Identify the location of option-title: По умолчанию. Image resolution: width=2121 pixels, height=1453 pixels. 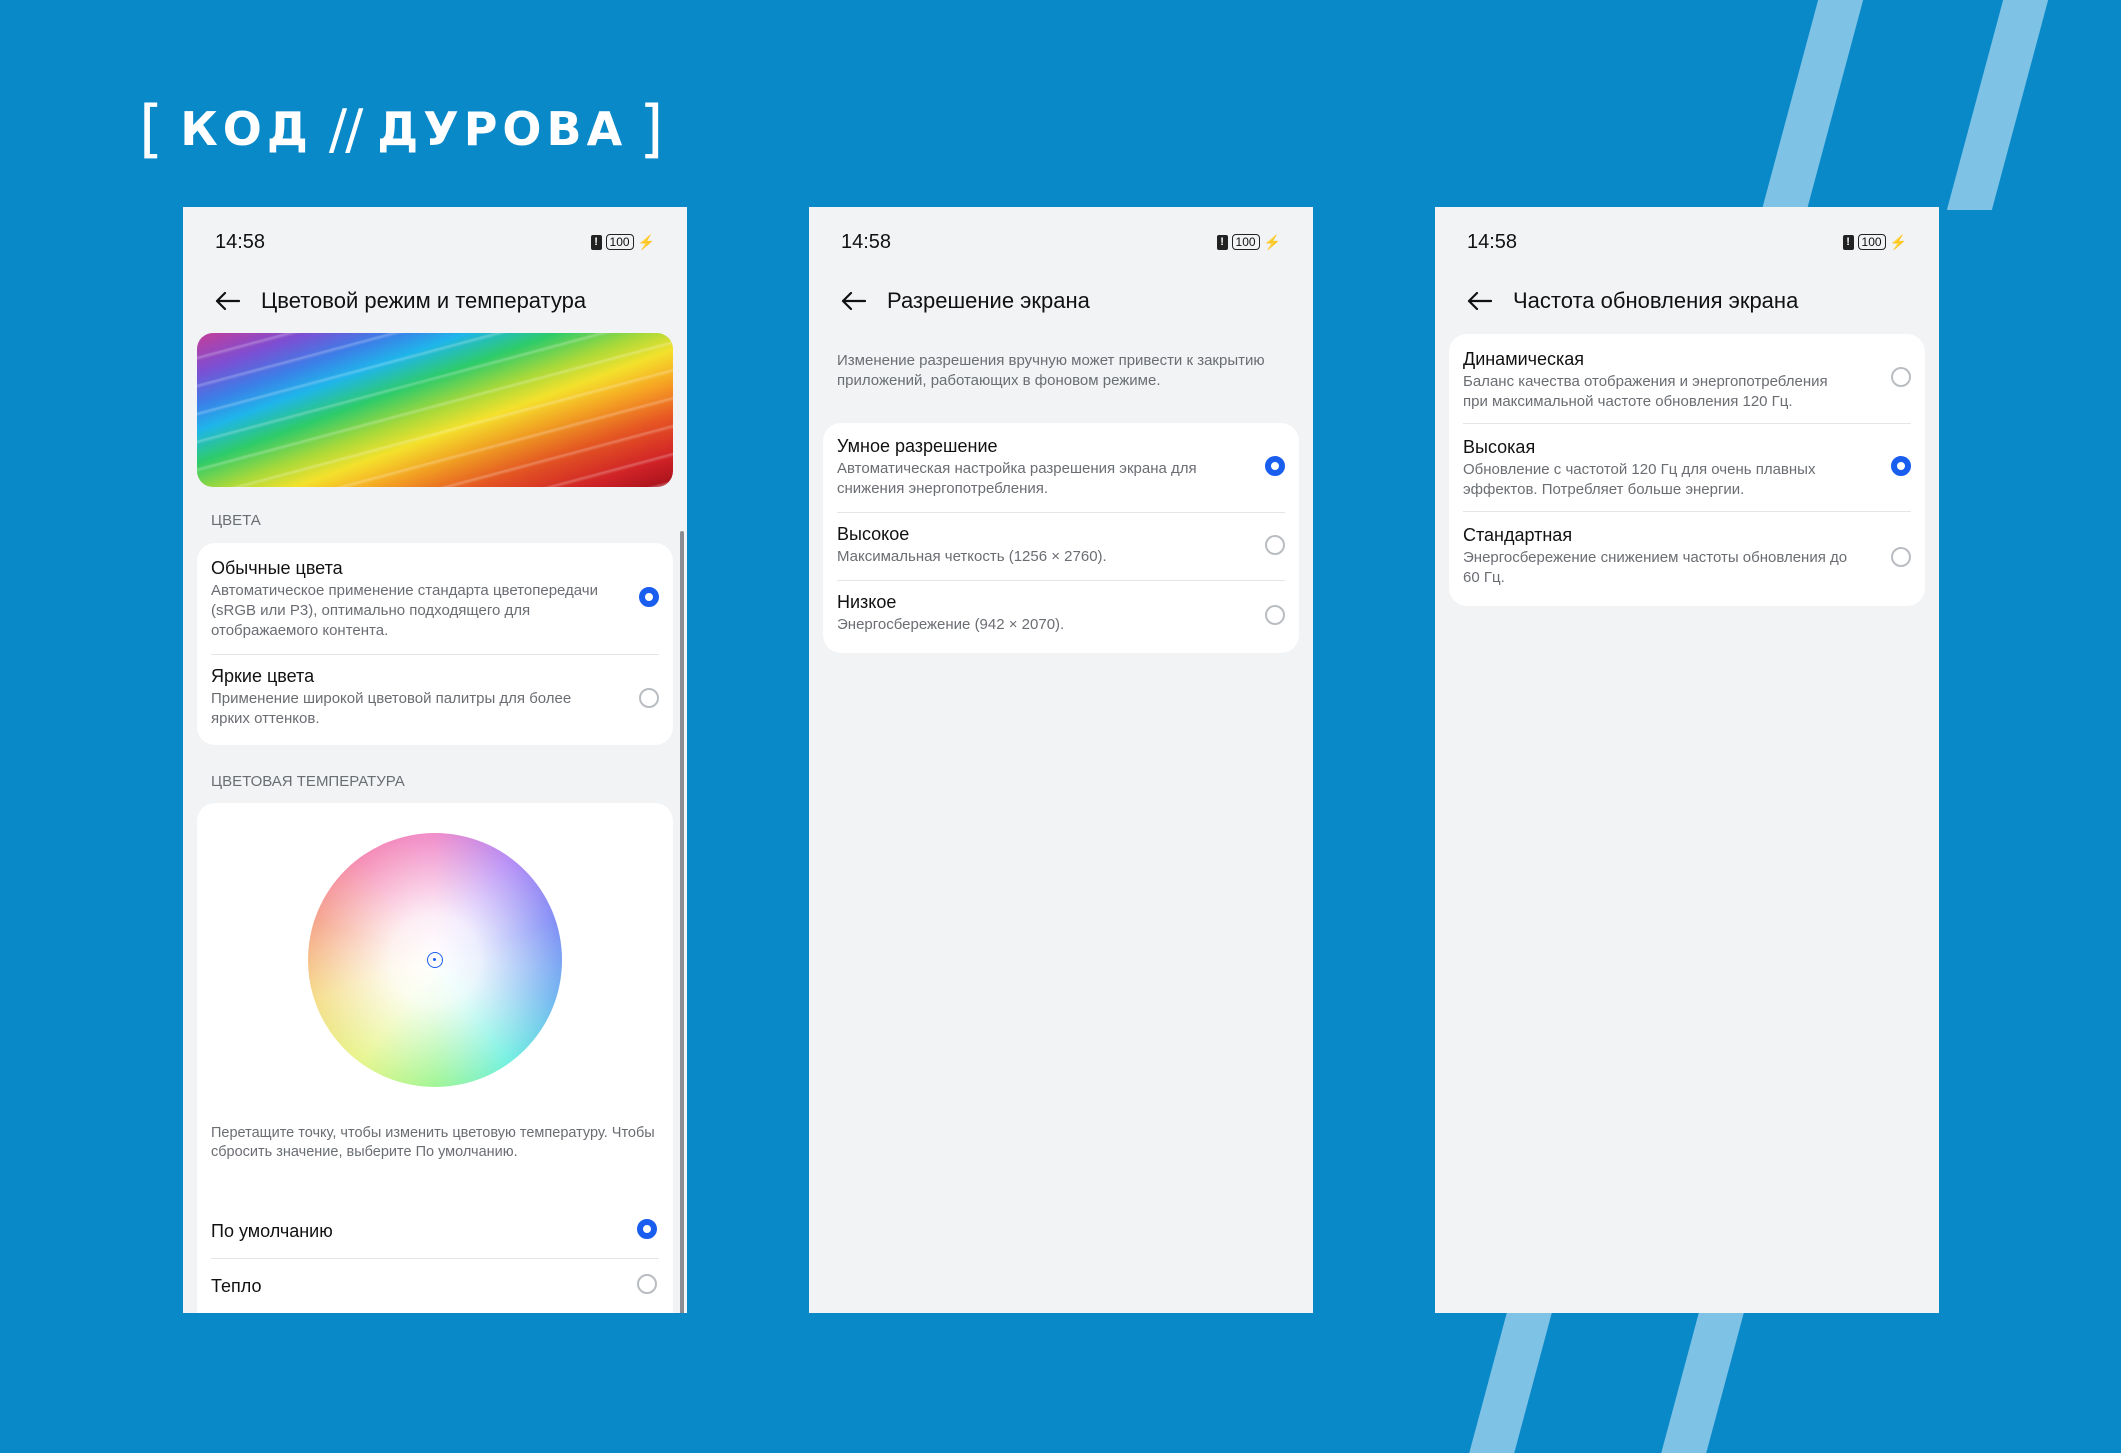
(272, 1231).